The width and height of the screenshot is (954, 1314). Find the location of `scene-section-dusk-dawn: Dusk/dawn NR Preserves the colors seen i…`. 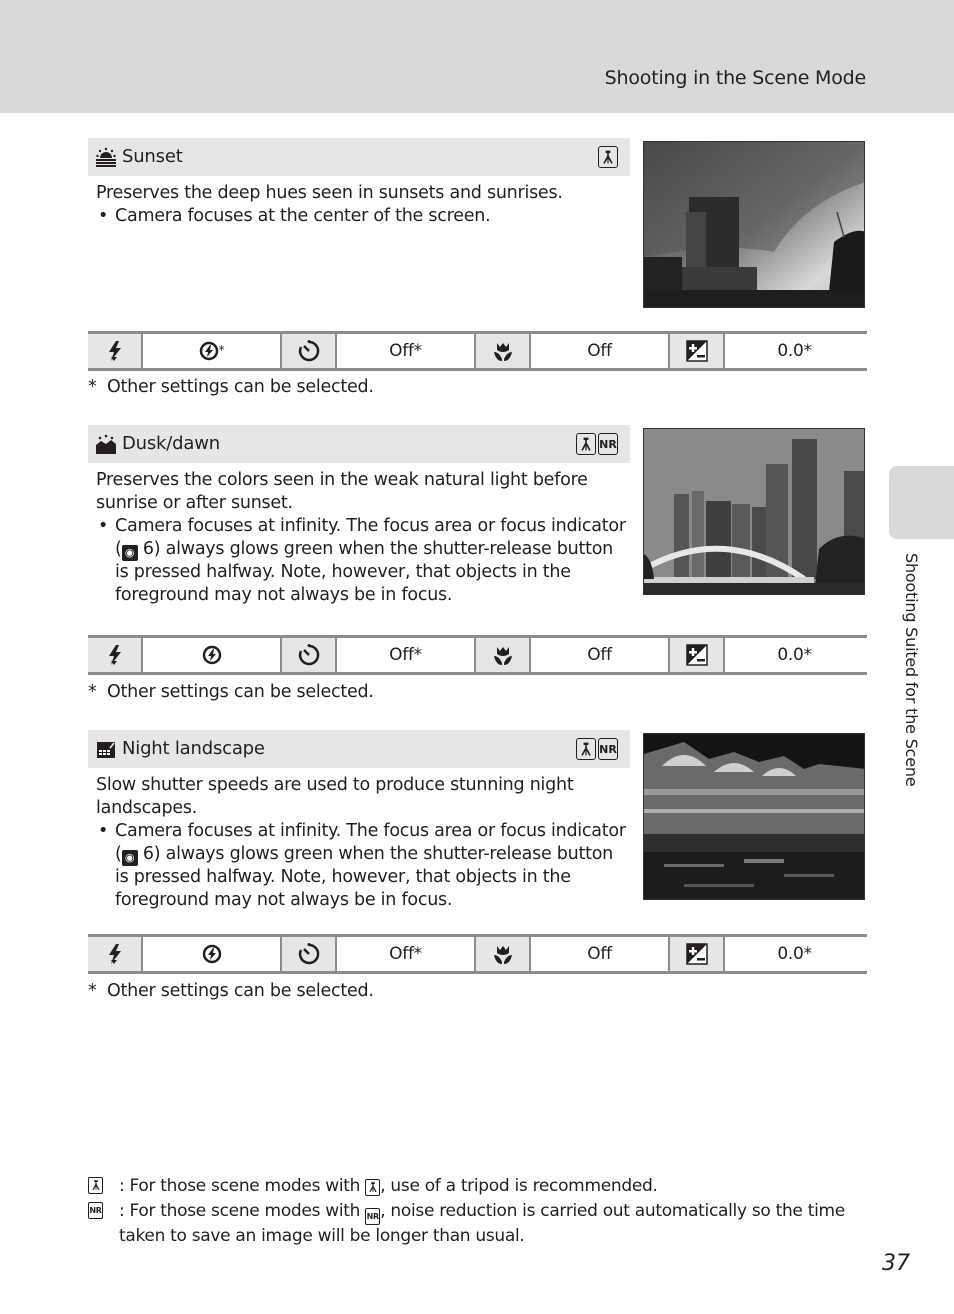

scene-section-dusk-dawn: Dusk/dawn NR Preserves the colors seen i… is located at coordinates (477, 525).